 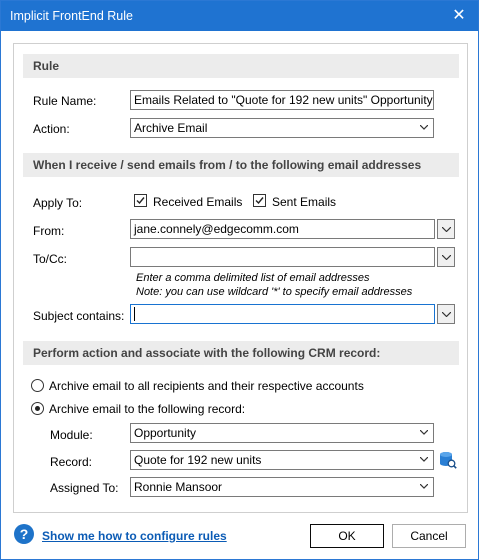 What do you see at coordinates (24, 534) in the screenshot?
I see `help-icon: ?` at bounding box center [24, 534].